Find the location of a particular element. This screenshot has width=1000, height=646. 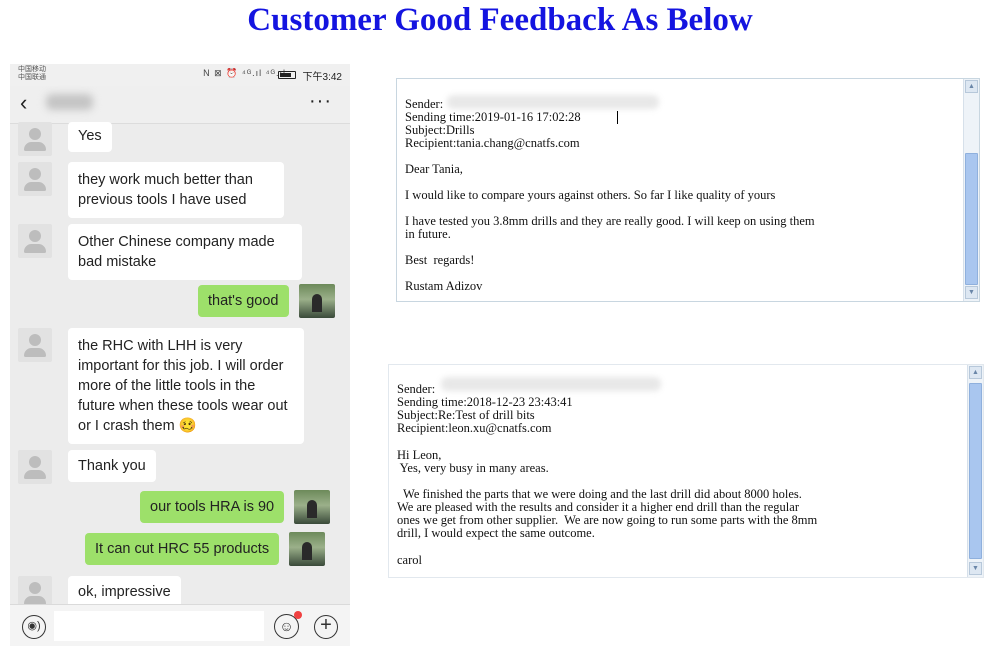

chat-message: our tools HRA is 90 is located at coordinates (235, 507).